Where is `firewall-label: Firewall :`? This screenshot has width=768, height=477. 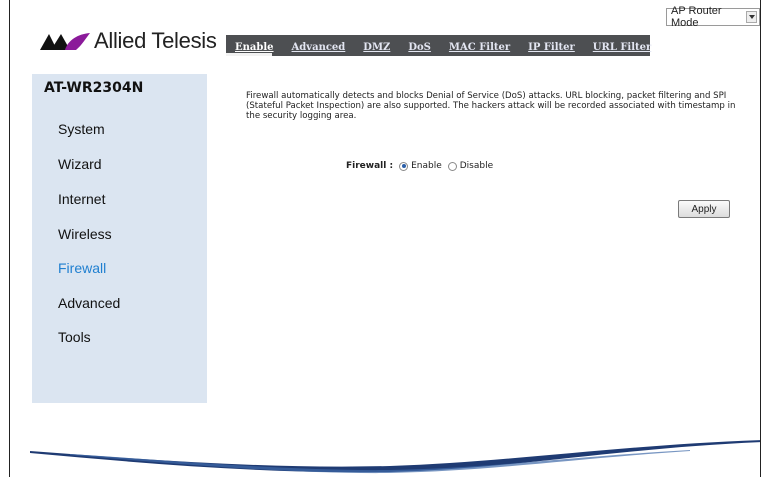
firewall-label: Firewall : is located at coordinates (370, 166).